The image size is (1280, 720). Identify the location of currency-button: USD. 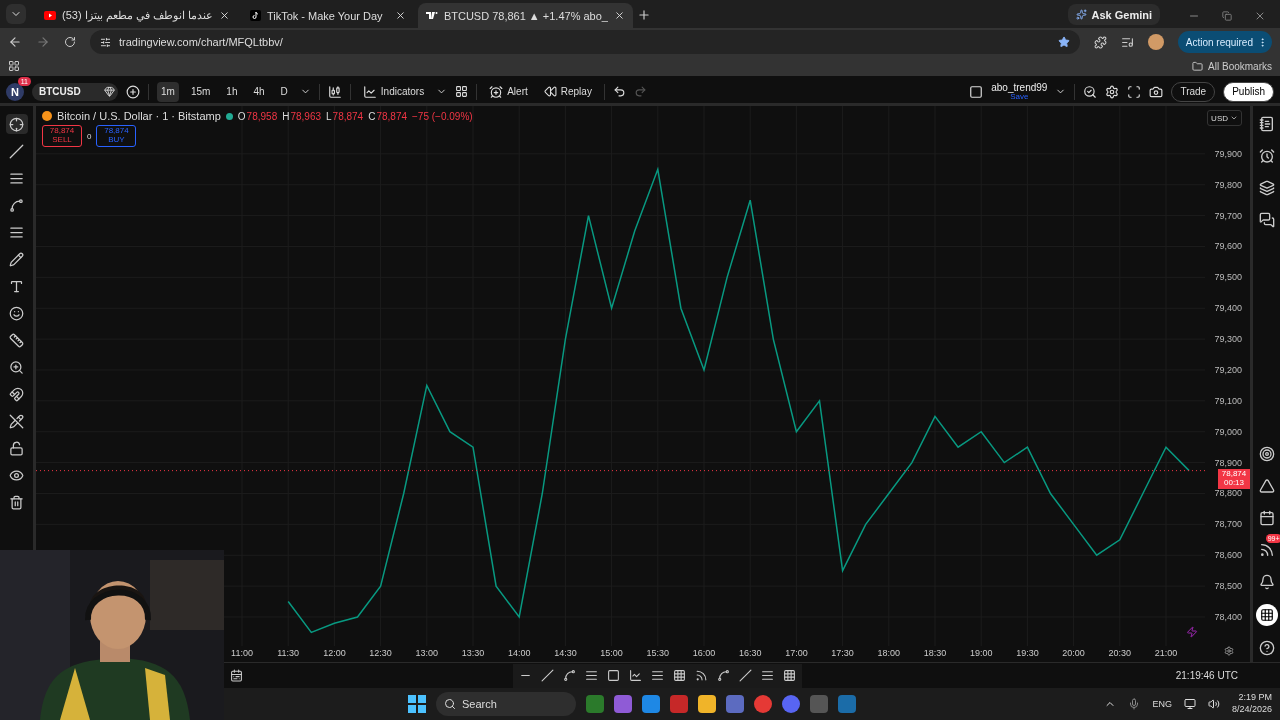
(1224, 118).